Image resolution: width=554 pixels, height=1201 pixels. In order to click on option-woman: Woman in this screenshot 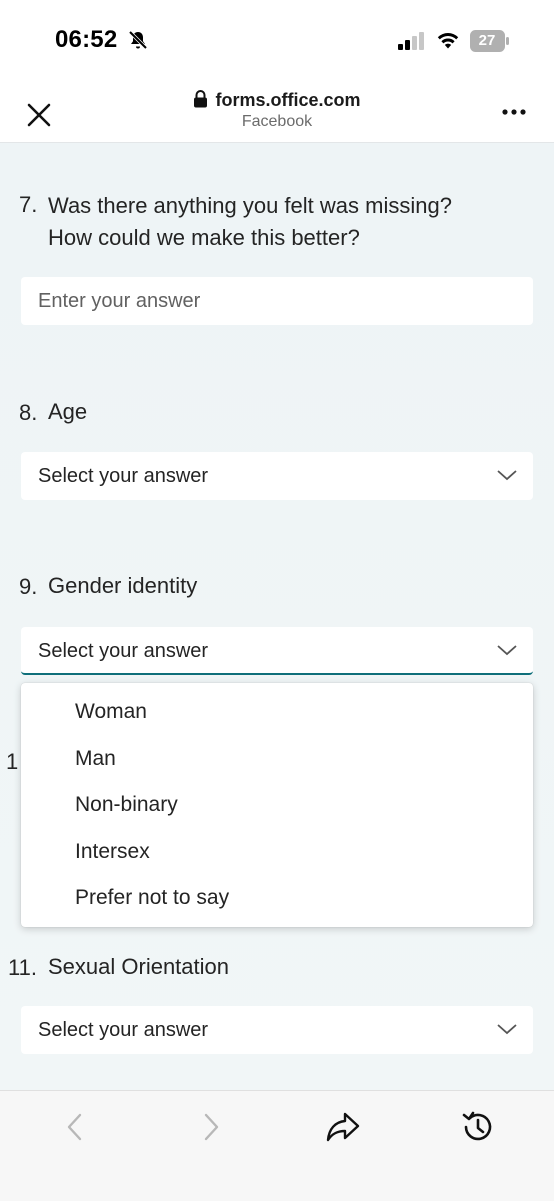, I will do `click(111, 712)`.